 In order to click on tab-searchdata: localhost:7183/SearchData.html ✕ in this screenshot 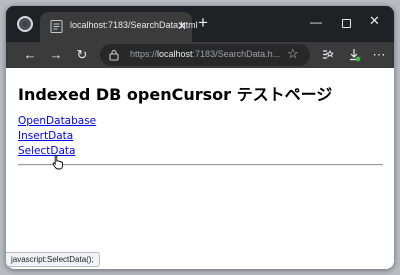, I will do `click(119, 27)`.